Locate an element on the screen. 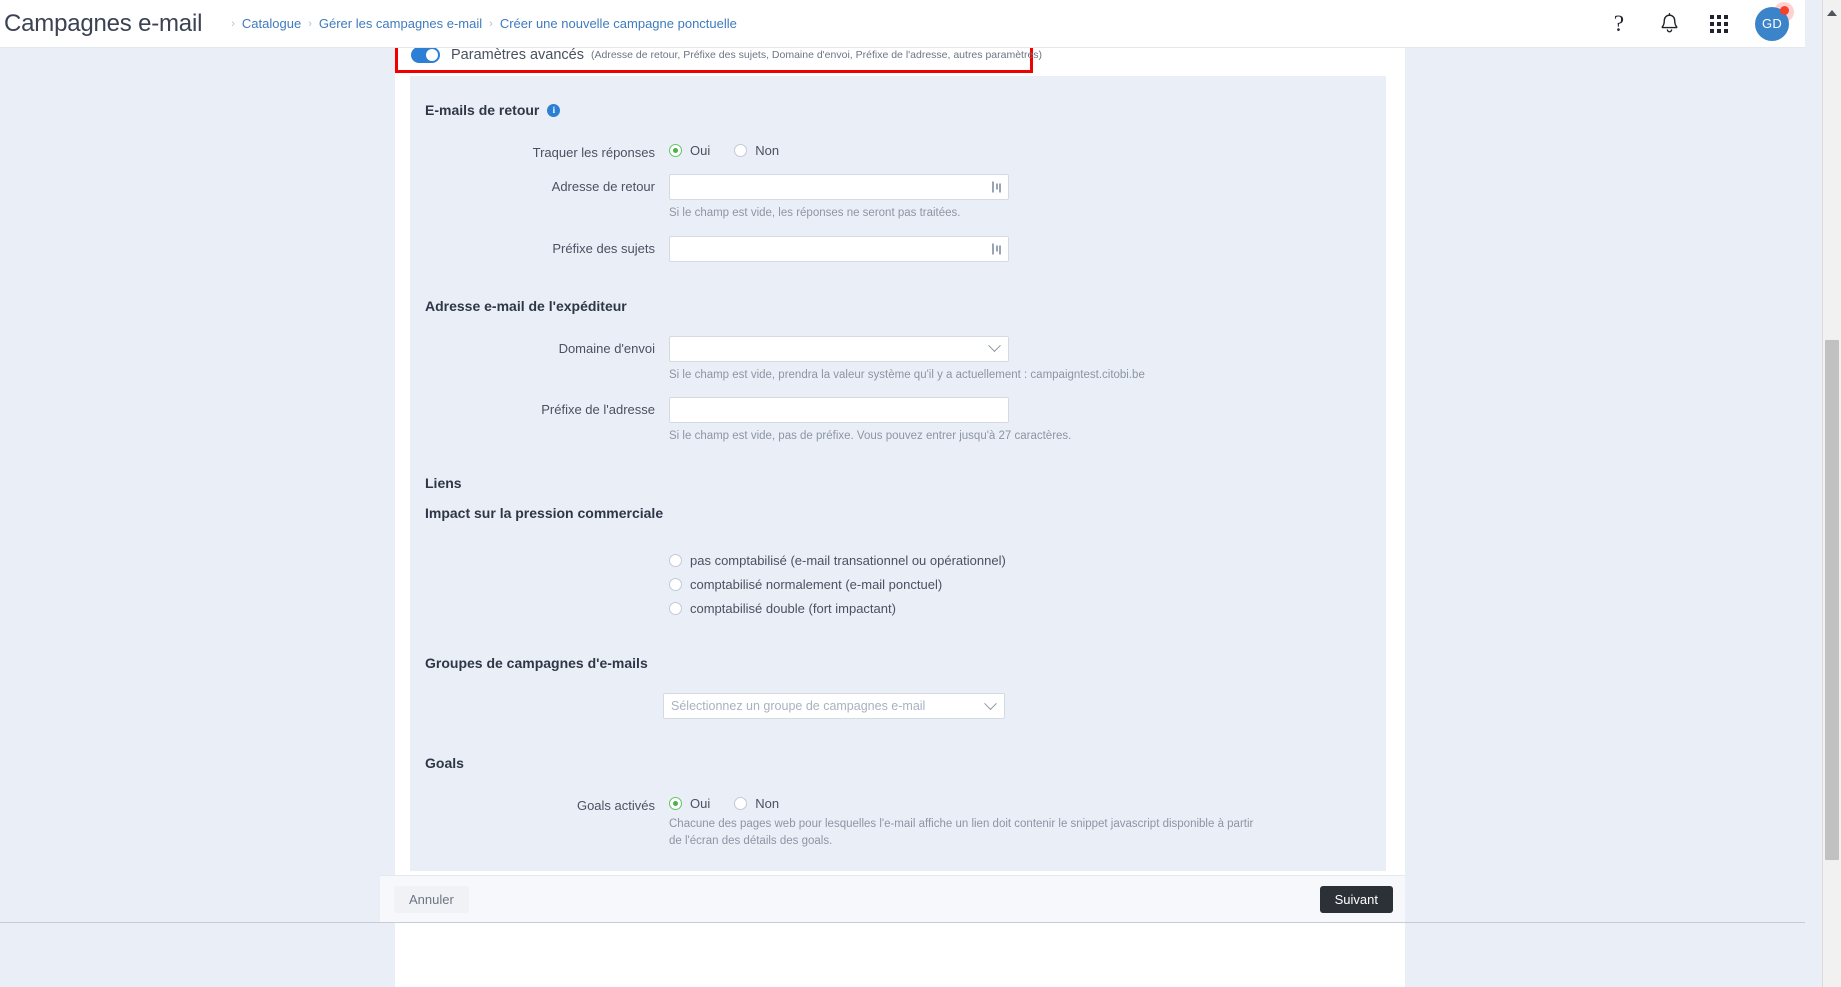 The width and height of the screenshot is (1841, 987). return-address-input is located at coordinates (839, 187).